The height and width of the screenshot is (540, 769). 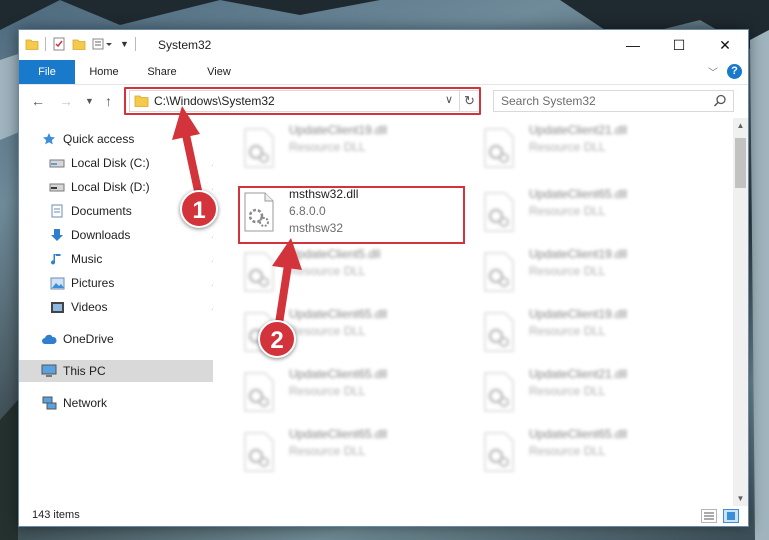 What do you see at coordinates (57, 187) in the screenshot?
I see `drive-icon` at bounding box center [57, 187].